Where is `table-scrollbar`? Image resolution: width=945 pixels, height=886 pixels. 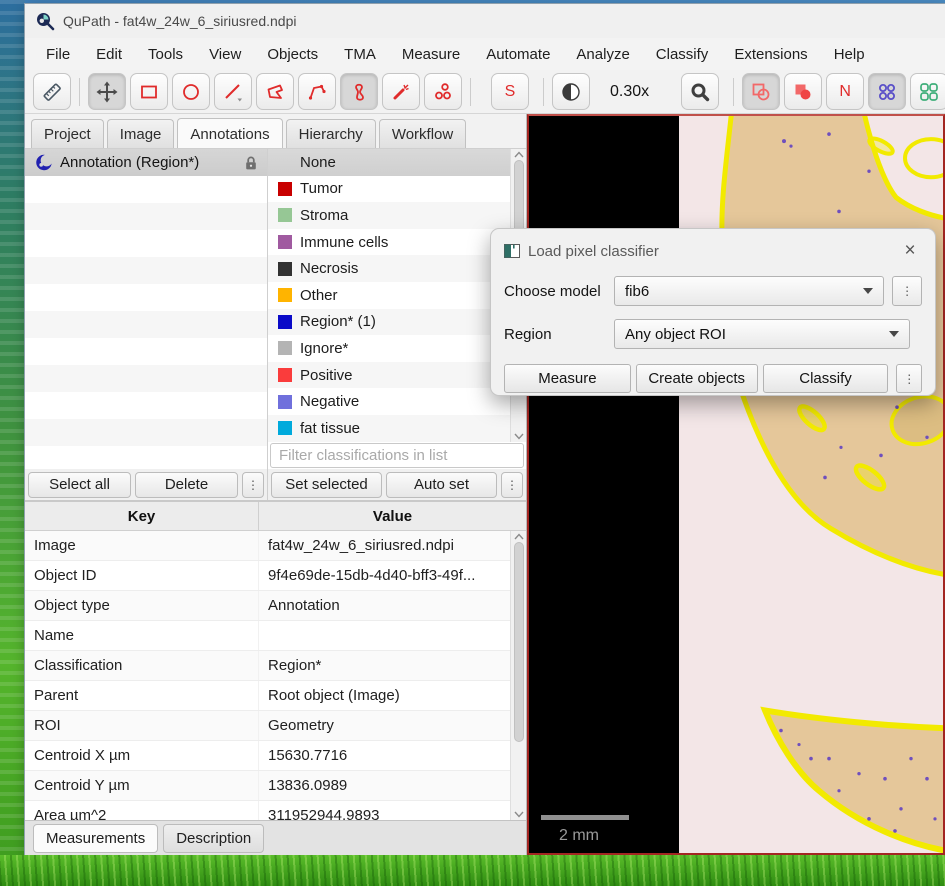
table-scrollbar is located at coordinates (518, 675).